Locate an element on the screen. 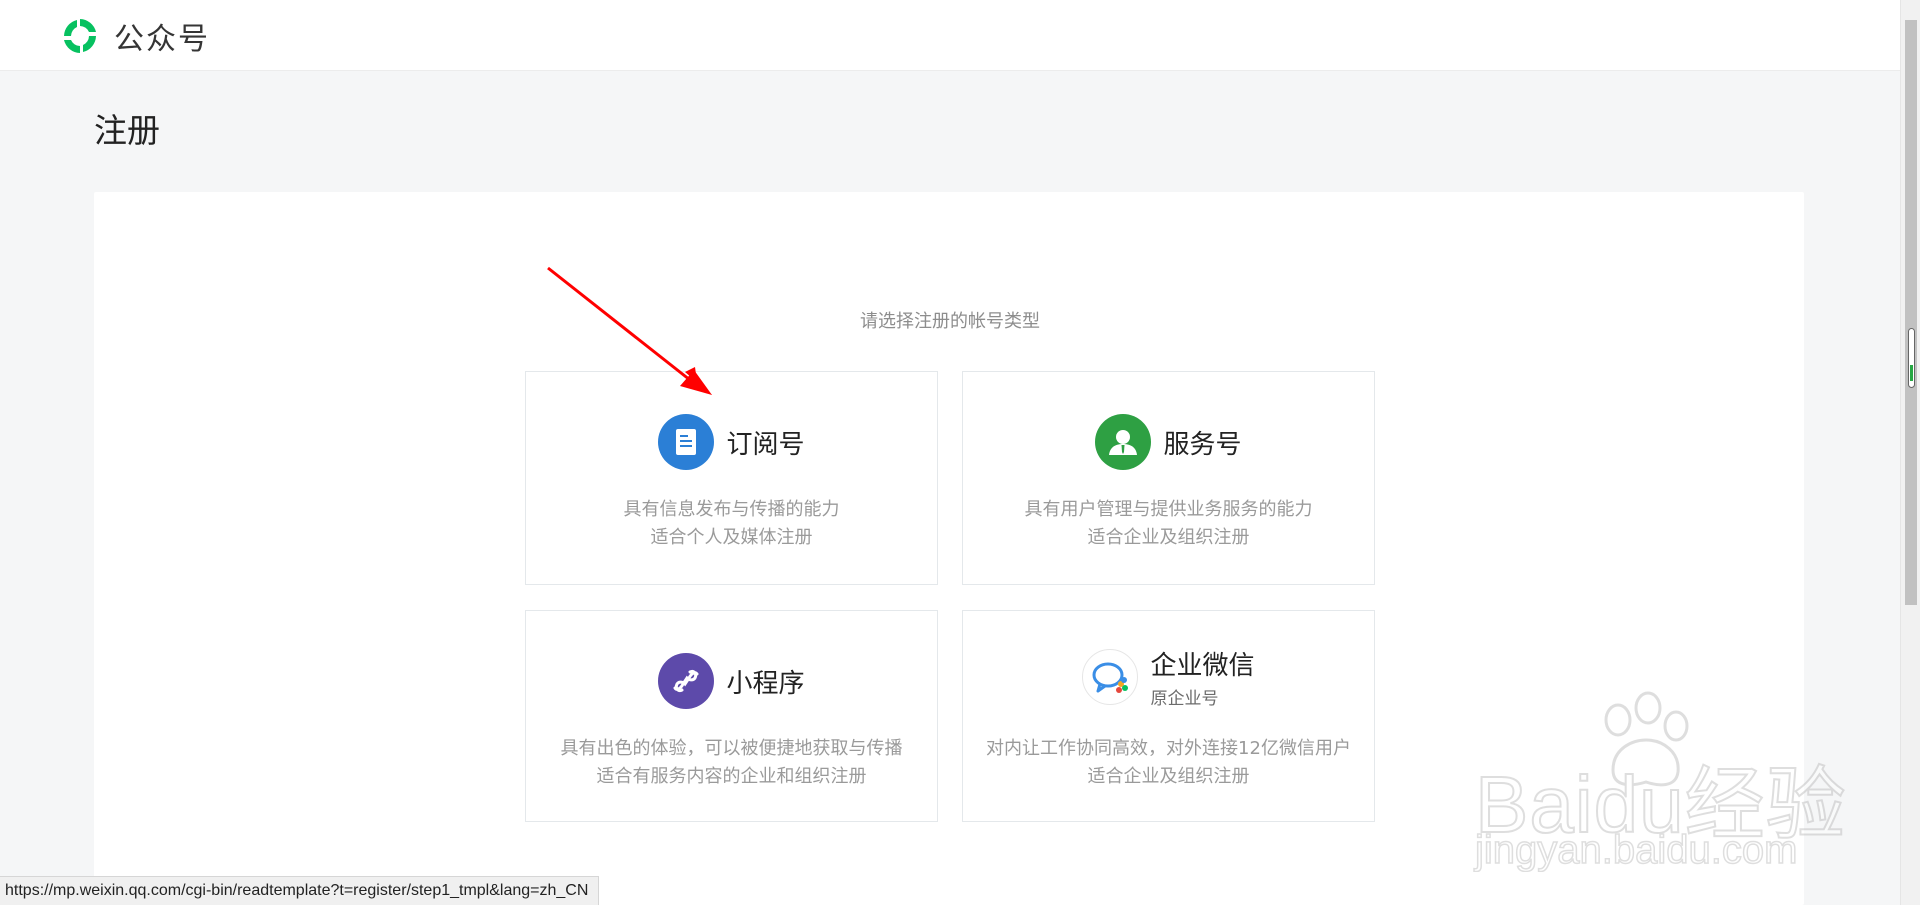 Image resolution: width=1920 pixels, height=905 pixels. link-icon is located at coordinates (686, 681).